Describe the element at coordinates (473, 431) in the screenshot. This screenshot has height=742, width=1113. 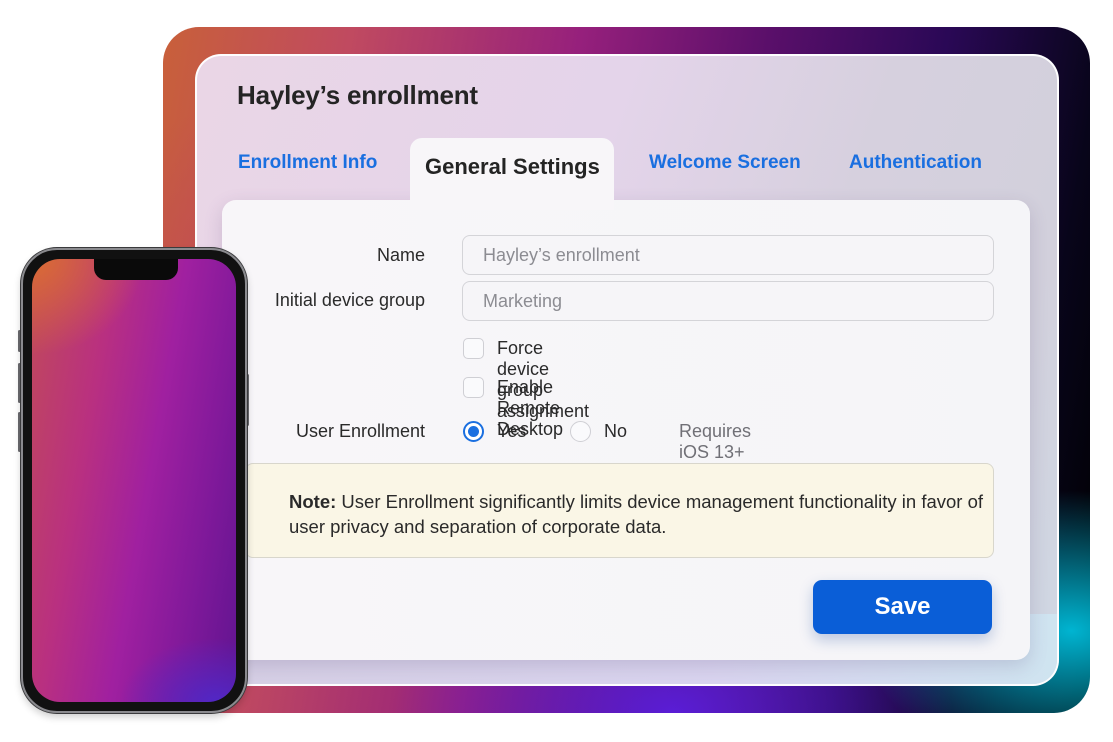
I see `user-enrollment-yes-radio` at that location.